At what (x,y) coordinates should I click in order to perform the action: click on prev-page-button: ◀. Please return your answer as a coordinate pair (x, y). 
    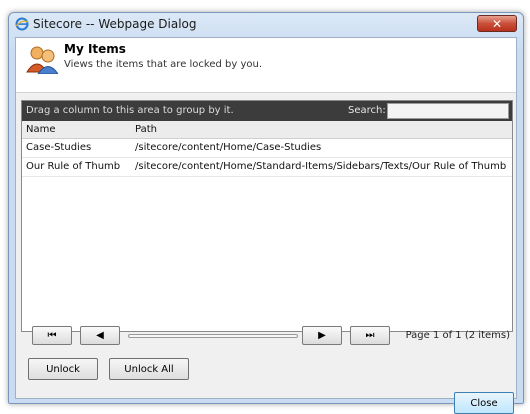
    Looking at the image, I should click on (100, 335).